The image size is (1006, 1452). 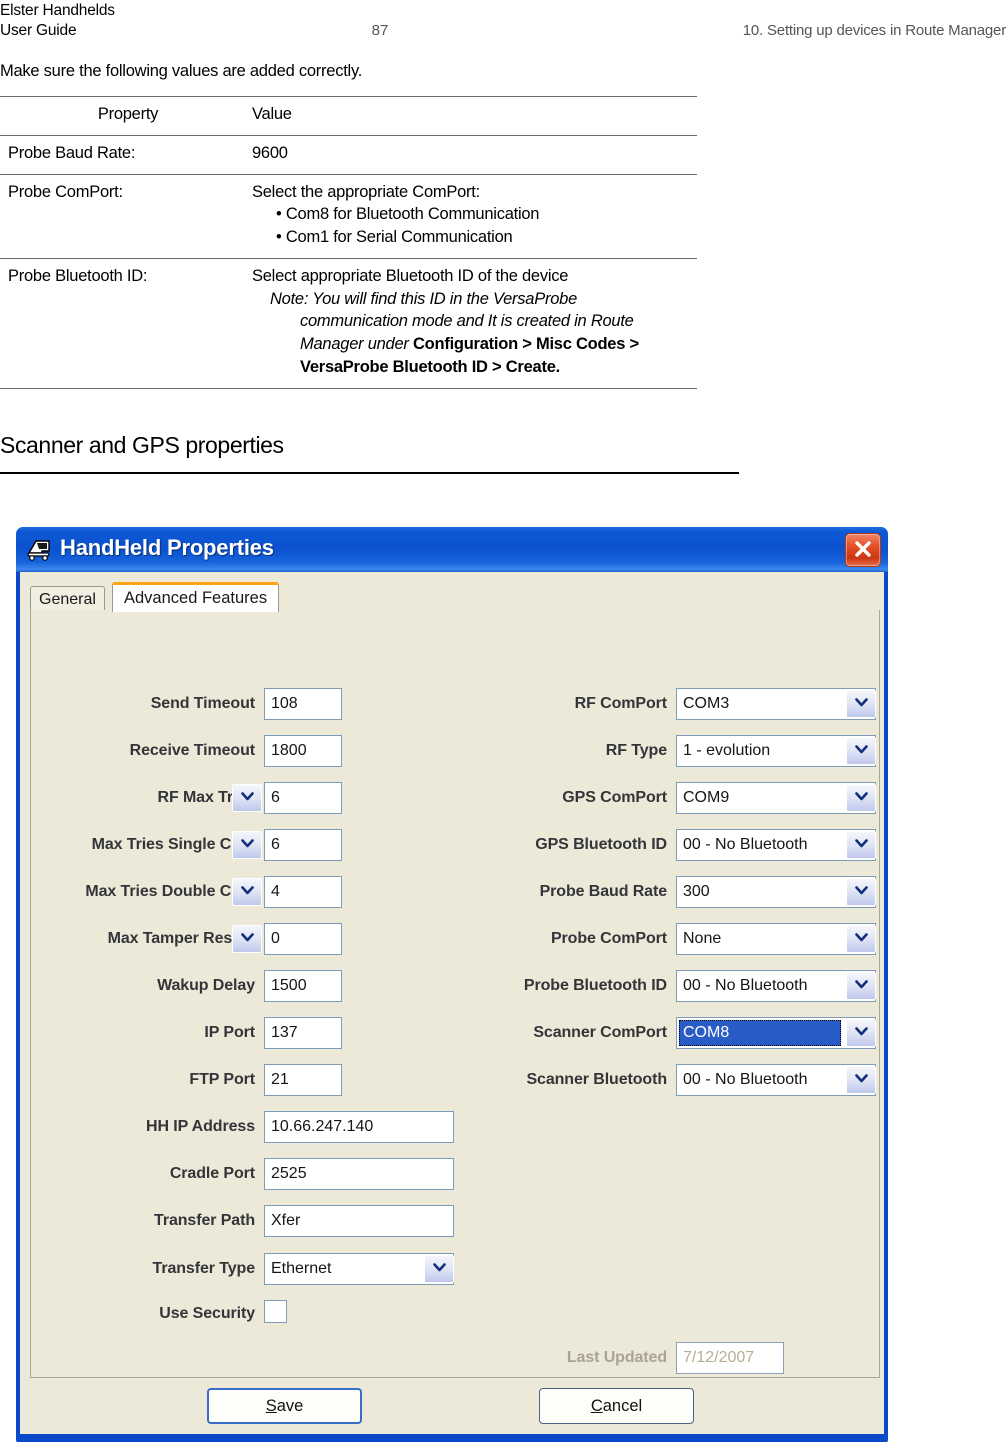 What do you see at coordinates (65, 191) in the screenshot?
I see `row-property-comport: Probe ComPort:` at bounding box center [65, 191].